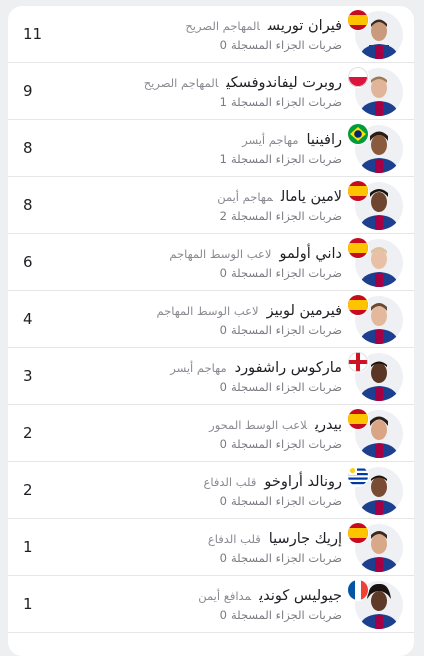 The image size is (424, 656). I want to click on stat-value: 2, so click(223, 216).